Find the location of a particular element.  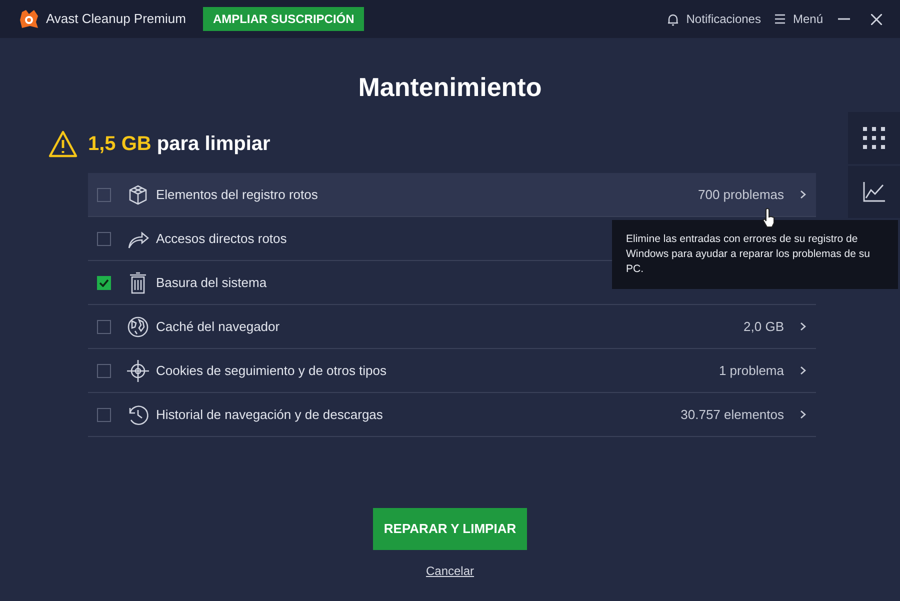

menu-link: Menú is located at coordinates (807, 19).